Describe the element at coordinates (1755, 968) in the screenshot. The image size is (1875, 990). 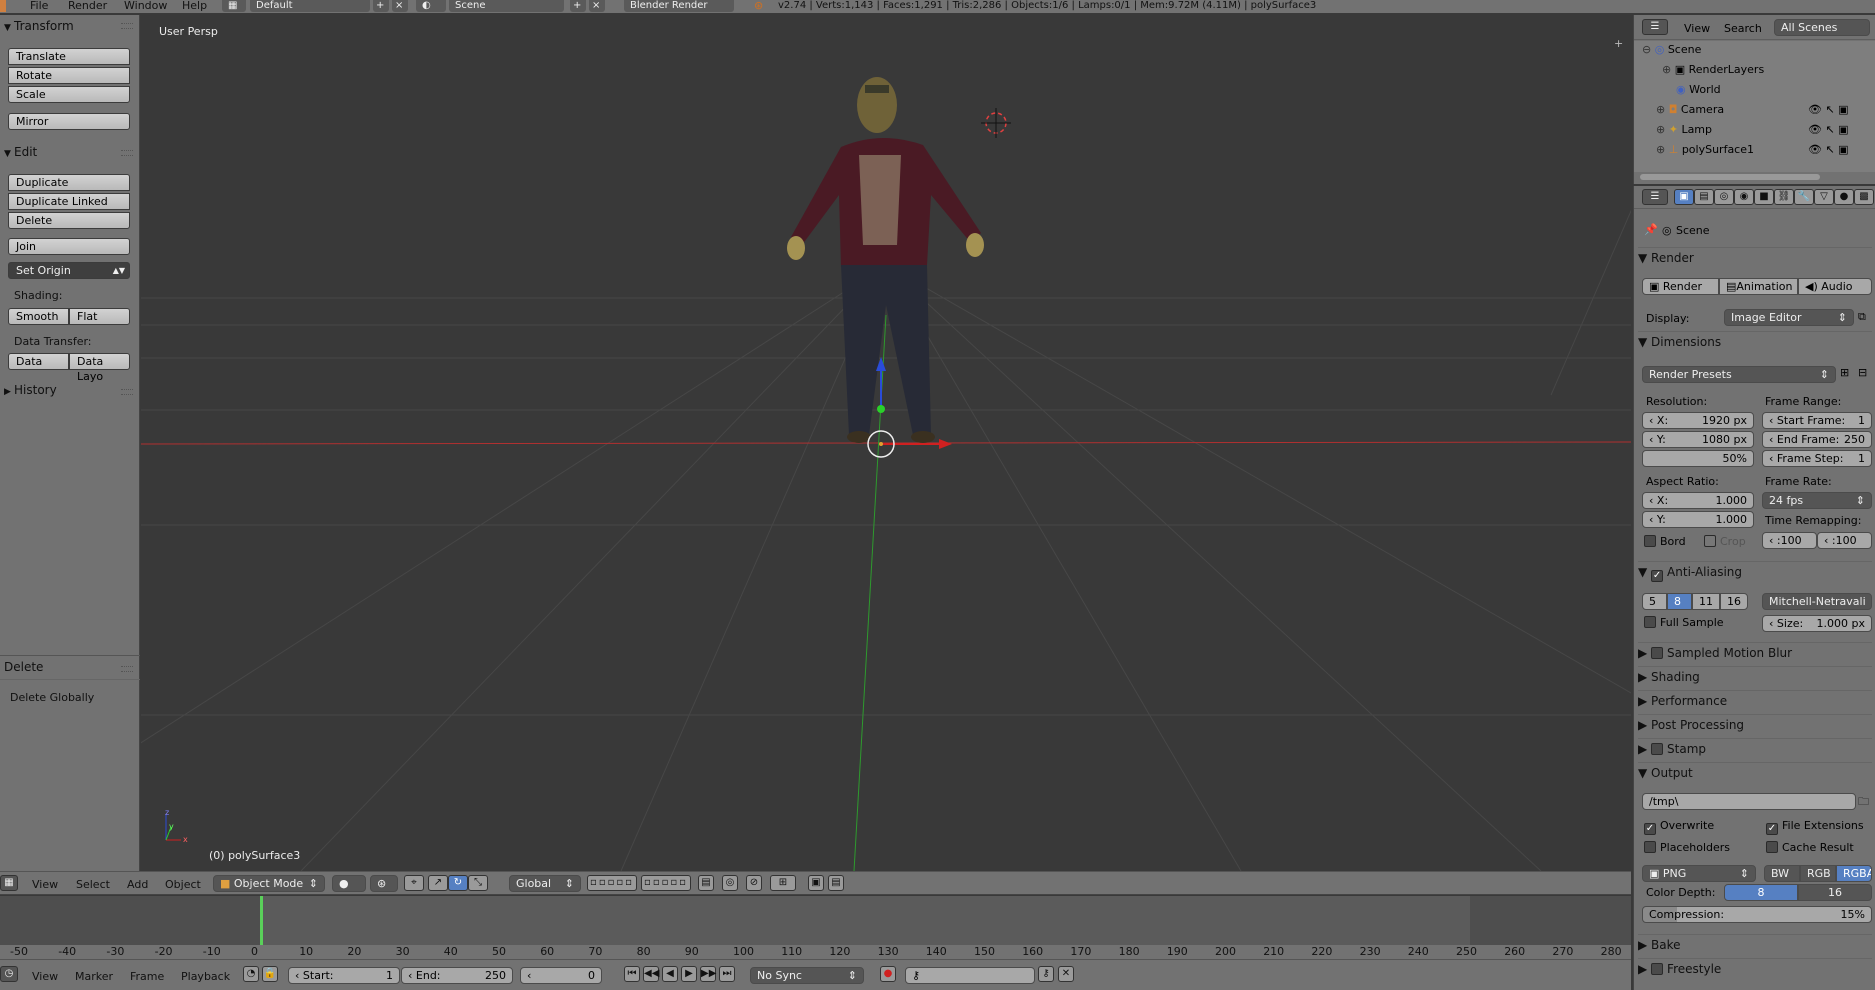
I see `freestyle-panel-header: ▶ Freestyle` at that location.